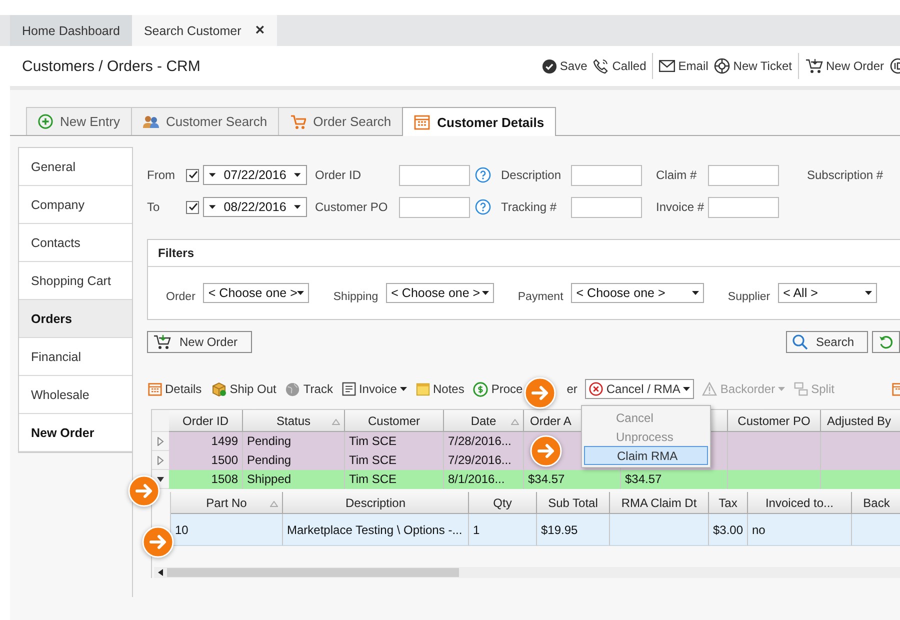 The height and width of the screenshot is (620, 900). Describe the element at coordinates (503, 530) in the screenshot. I see `table-cell: 1` at that location.